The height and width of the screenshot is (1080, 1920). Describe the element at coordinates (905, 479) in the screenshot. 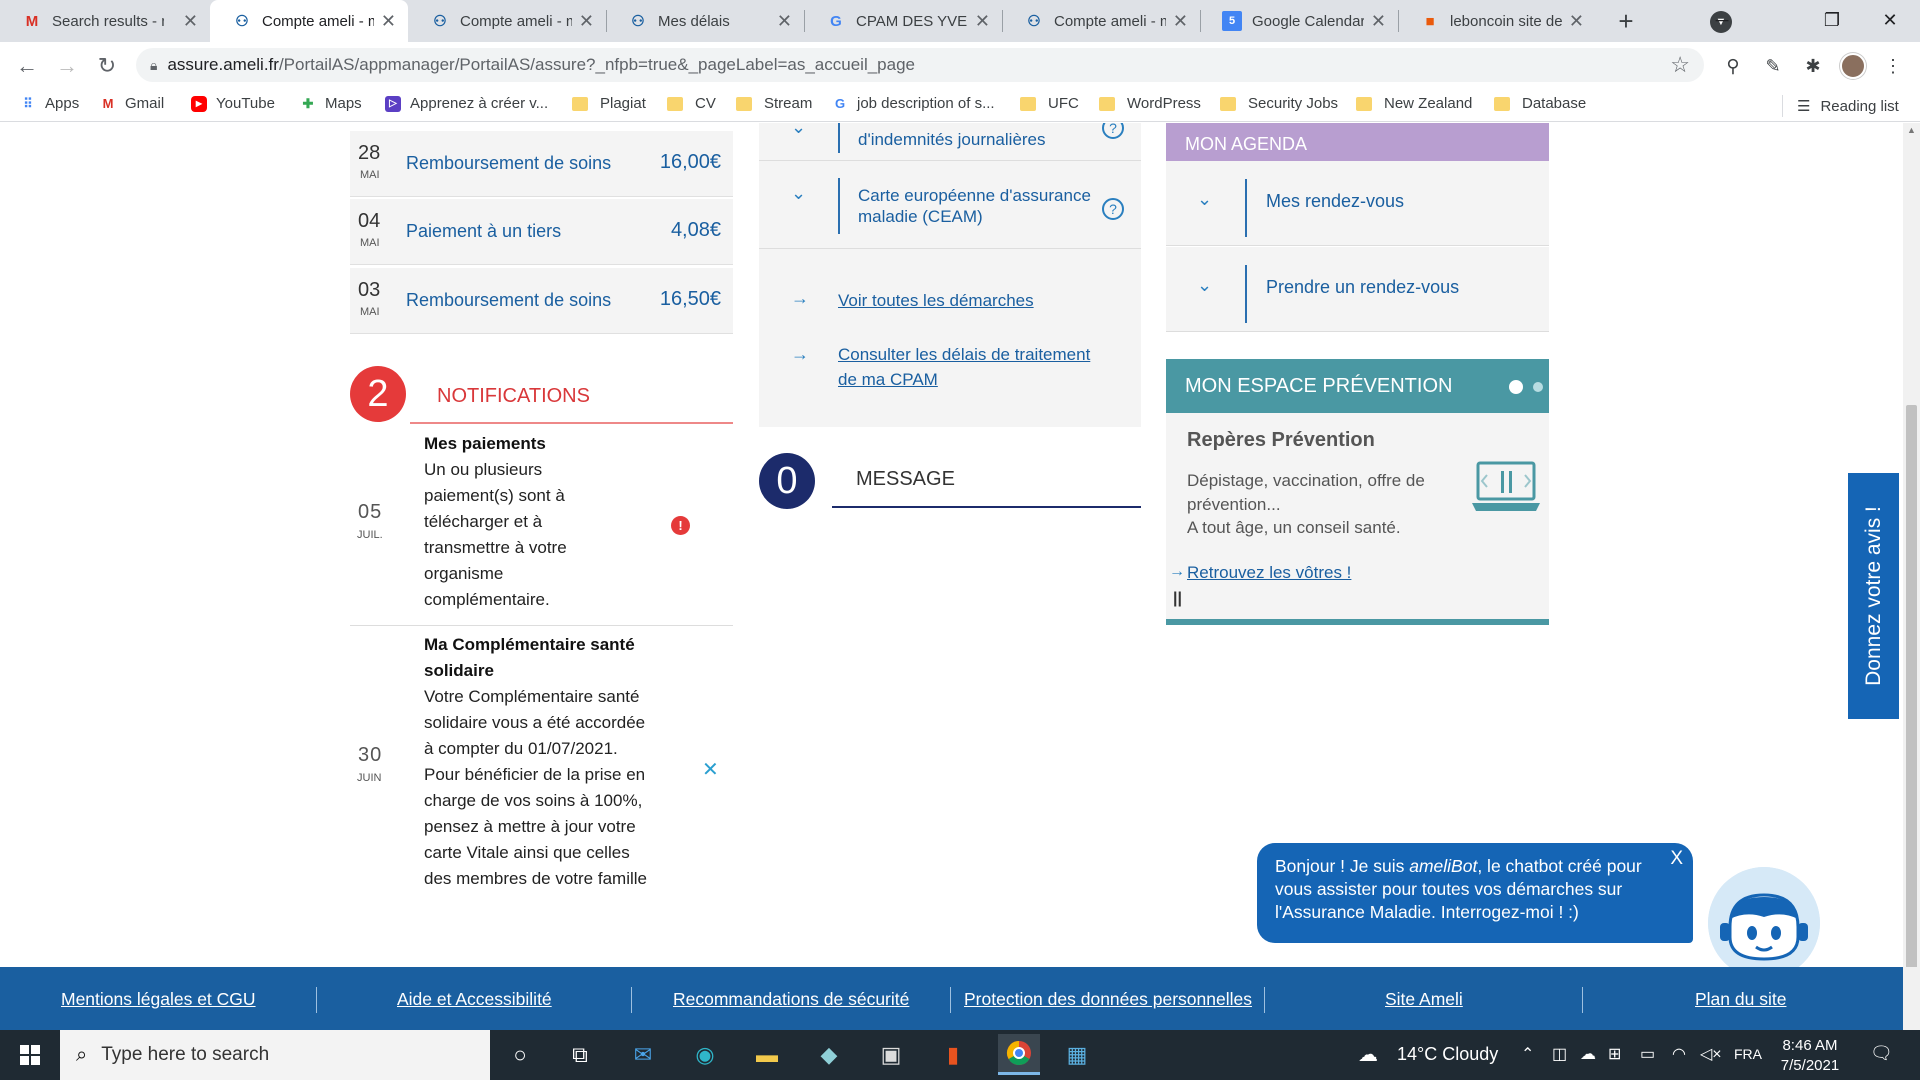

I see `messages-title: MESSAGE` at that location.